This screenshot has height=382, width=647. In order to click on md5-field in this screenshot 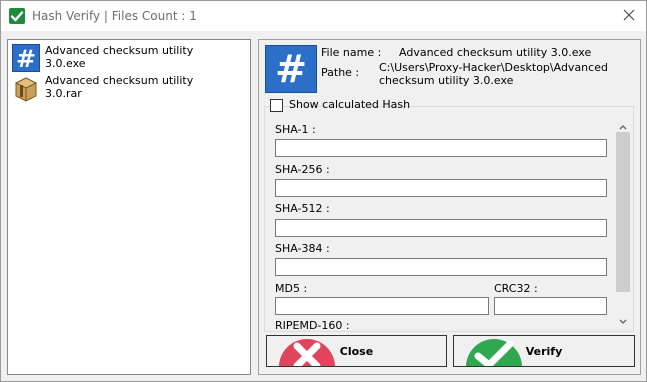, I will do `click(382, 306)`.